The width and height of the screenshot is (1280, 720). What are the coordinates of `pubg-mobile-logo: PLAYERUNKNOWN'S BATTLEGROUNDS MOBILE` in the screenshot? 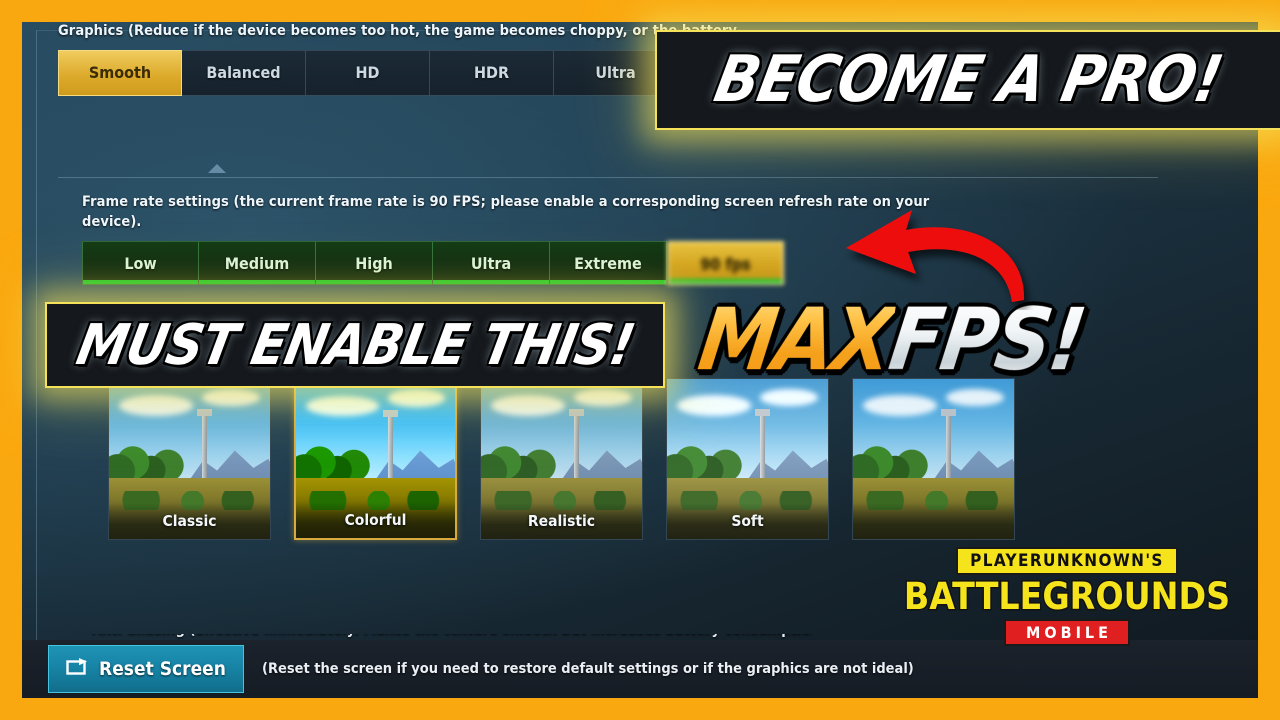 It's located at (1067, 602).